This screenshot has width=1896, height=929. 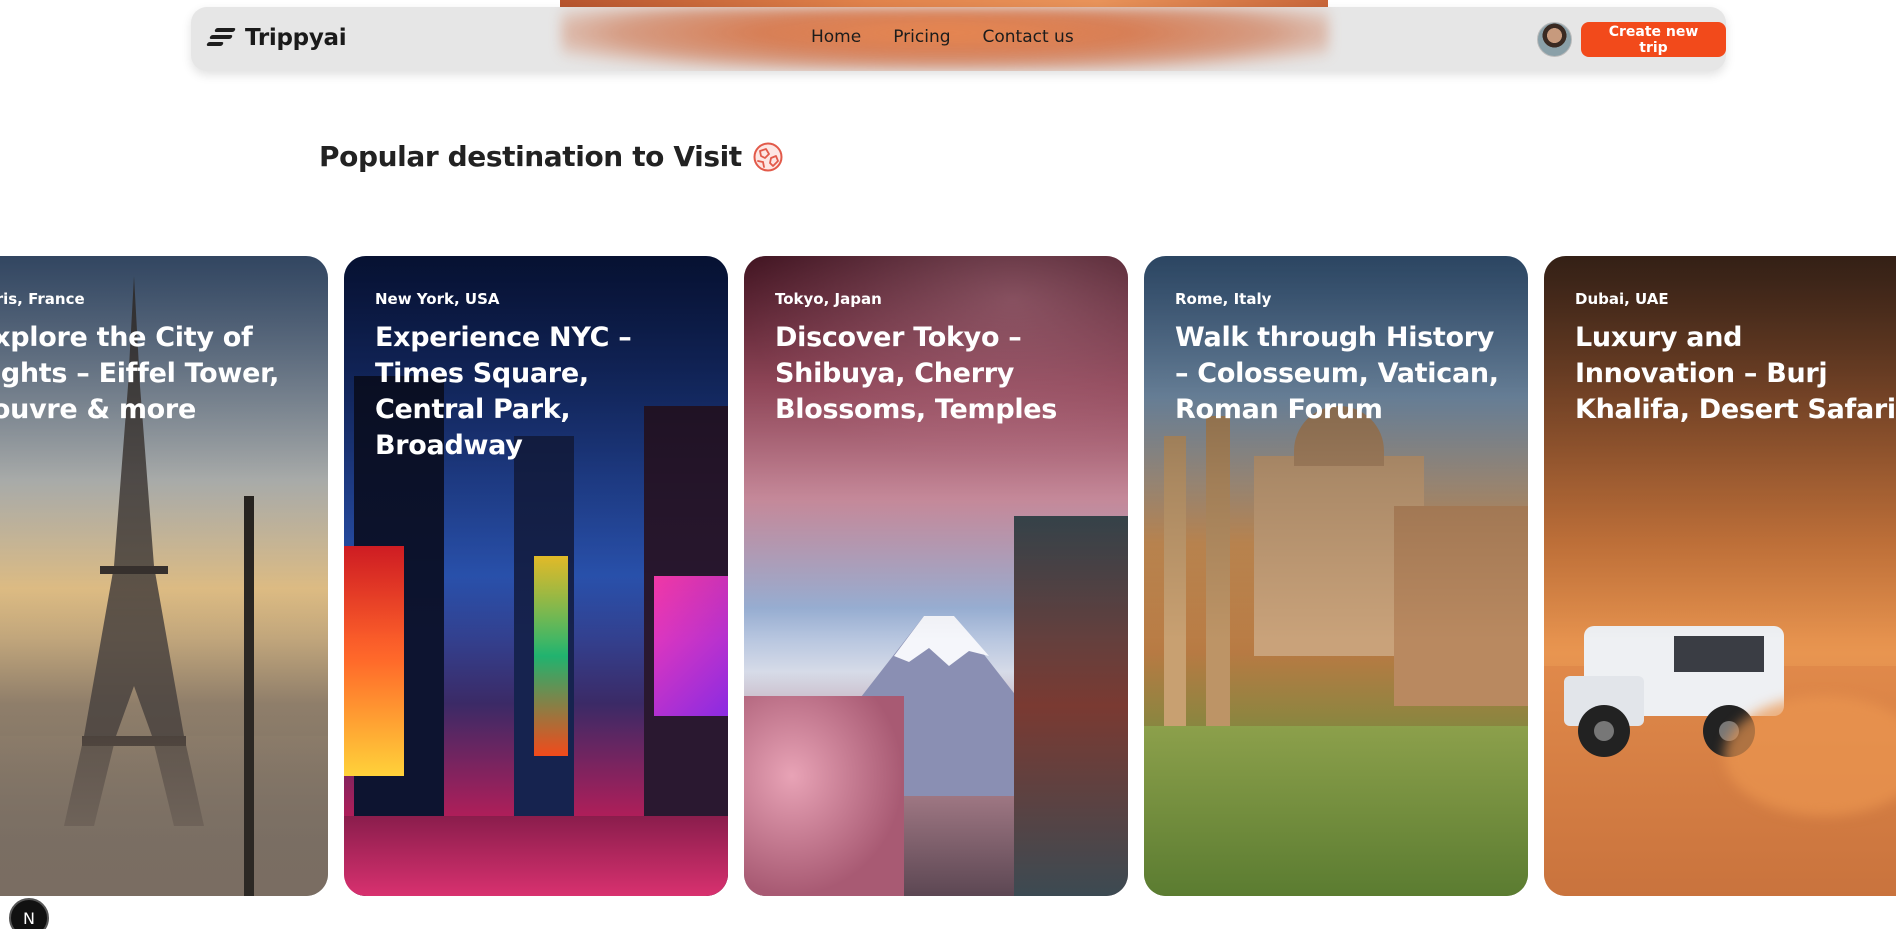 What do you see at coordinates (42, 299) in the screenshot?
I see `card-location: Paris, France` at bounding box center [42, 299].